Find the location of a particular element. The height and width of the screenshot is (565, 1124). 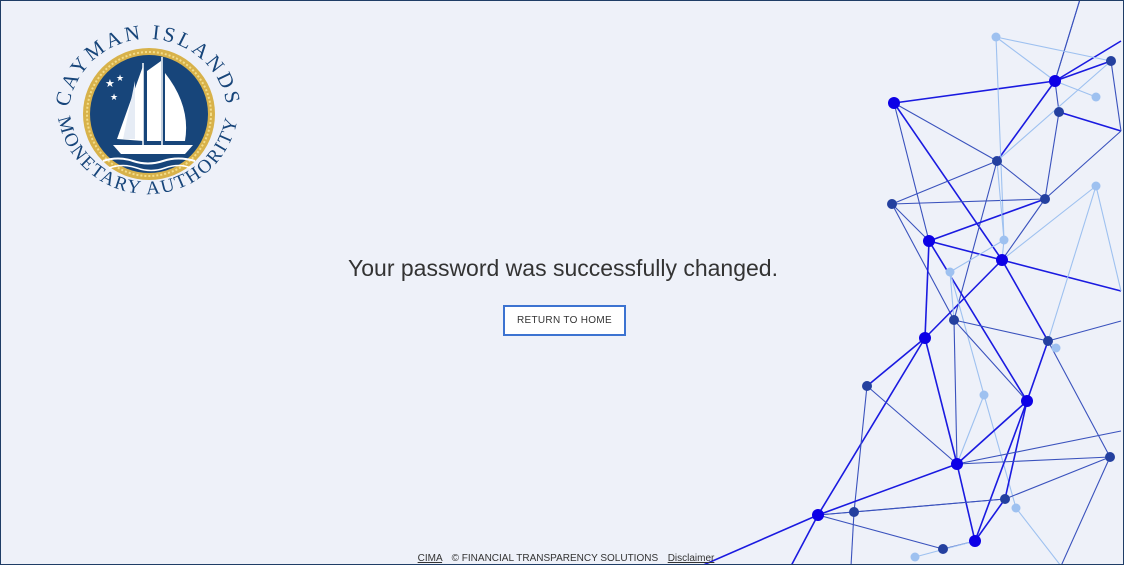

sailing-ship-icon: ★ ★ ★ is located at coordinates (149, 114).